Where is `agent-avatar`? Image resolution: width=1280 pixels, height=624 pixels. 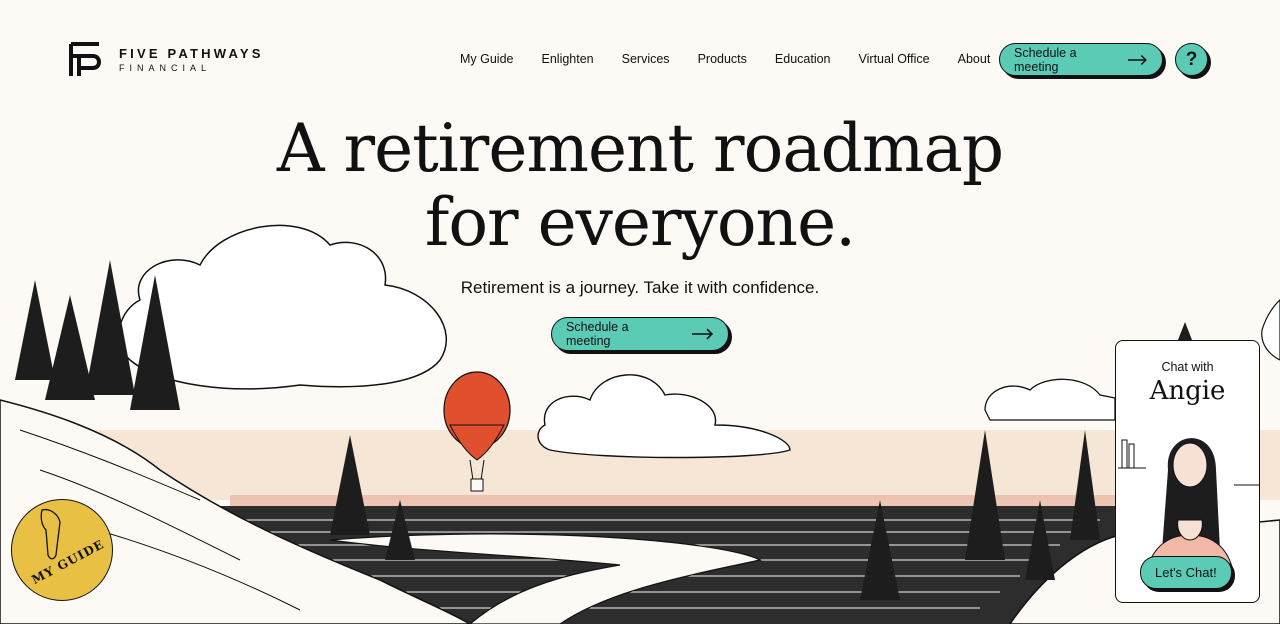
agent-avatar is located at coordinates (1188, 509).